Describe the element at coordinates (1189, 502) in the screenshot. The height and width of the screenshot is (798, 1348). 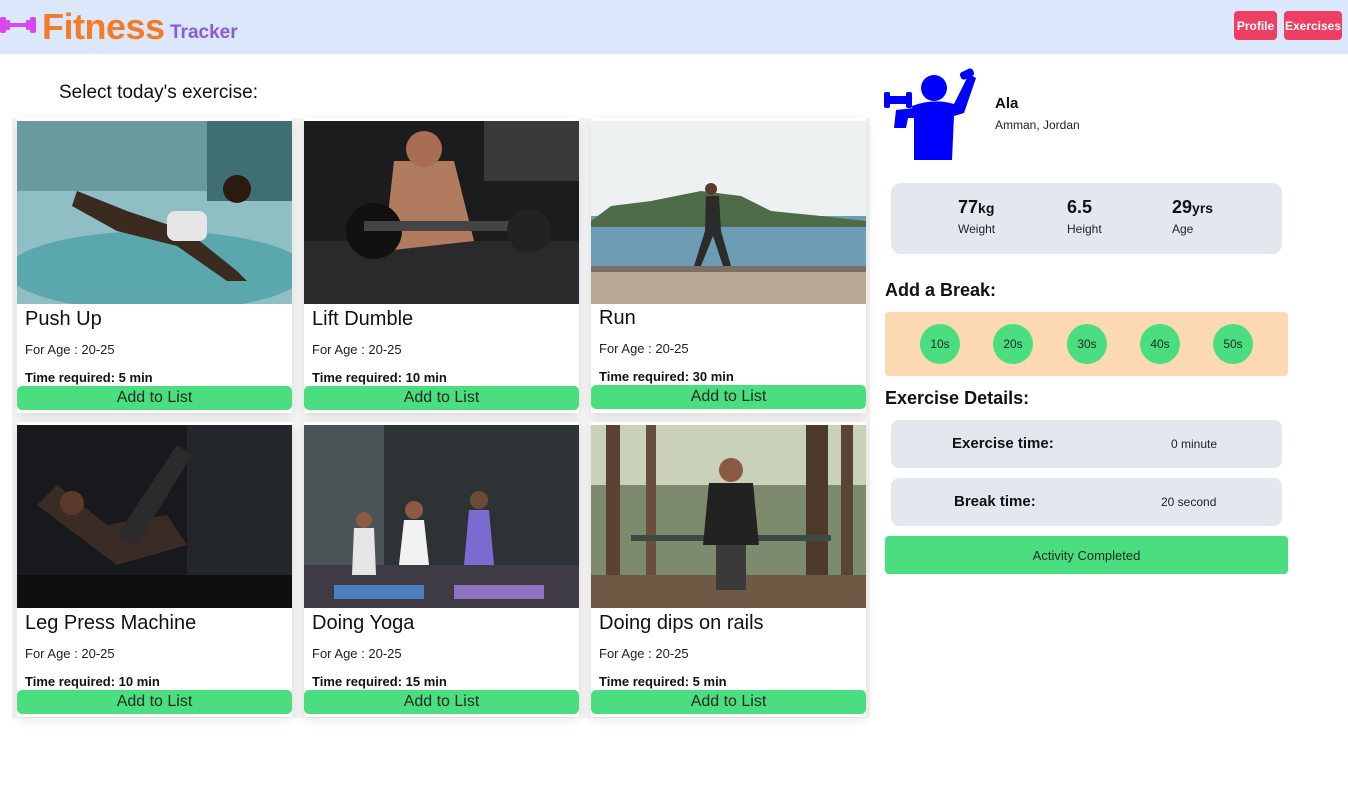
I see `break-time-value: 20 second` at that location.